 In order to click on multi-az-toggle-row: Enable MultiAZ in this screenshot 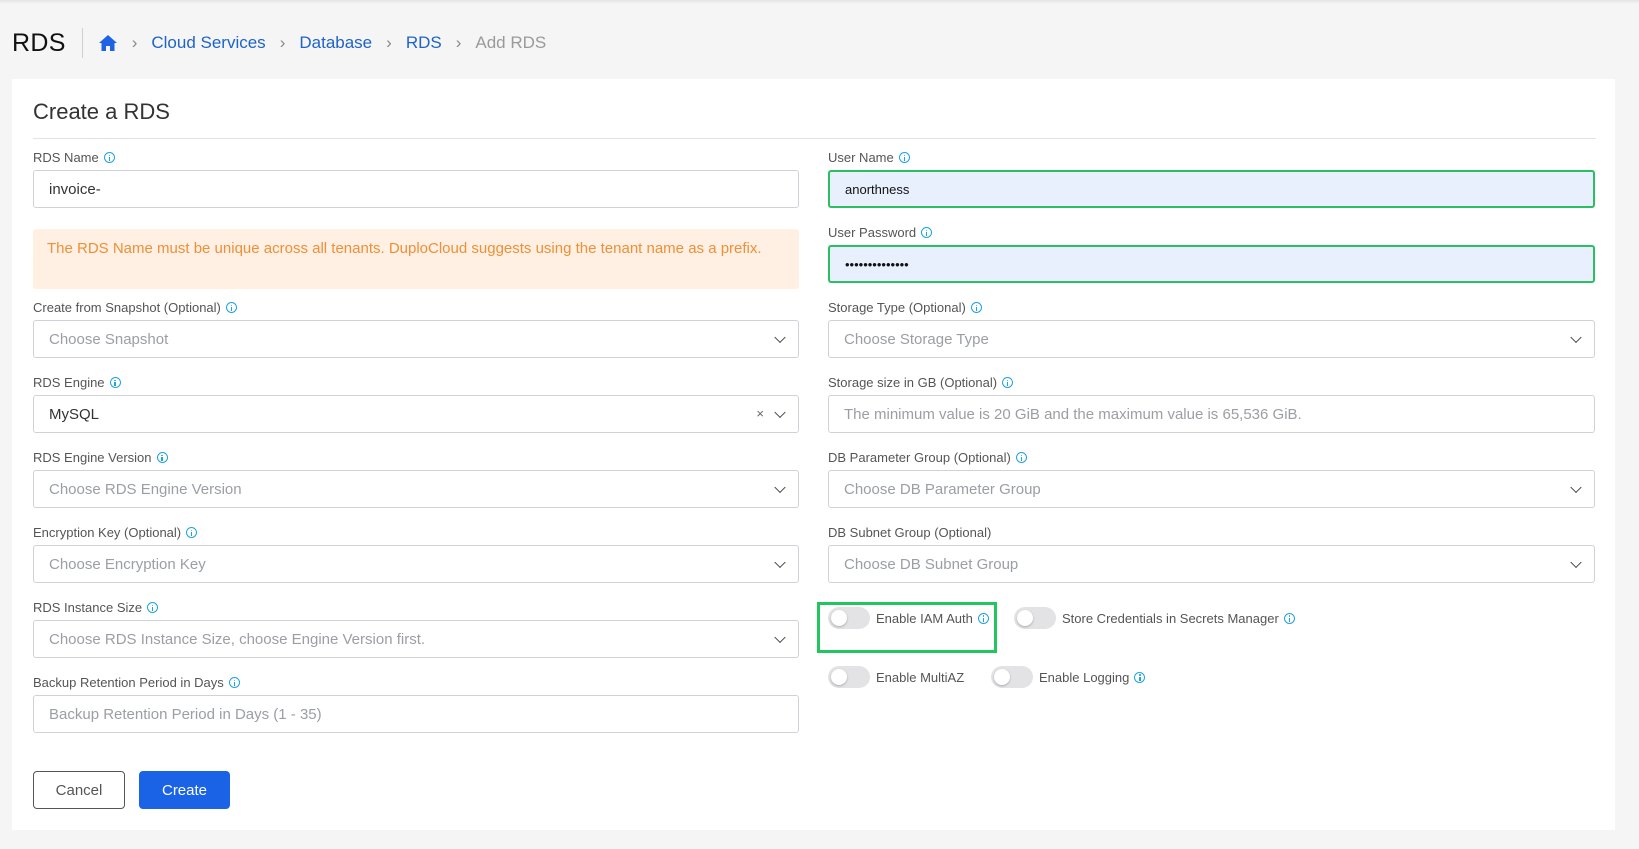, I will do `click(896, 677)`.